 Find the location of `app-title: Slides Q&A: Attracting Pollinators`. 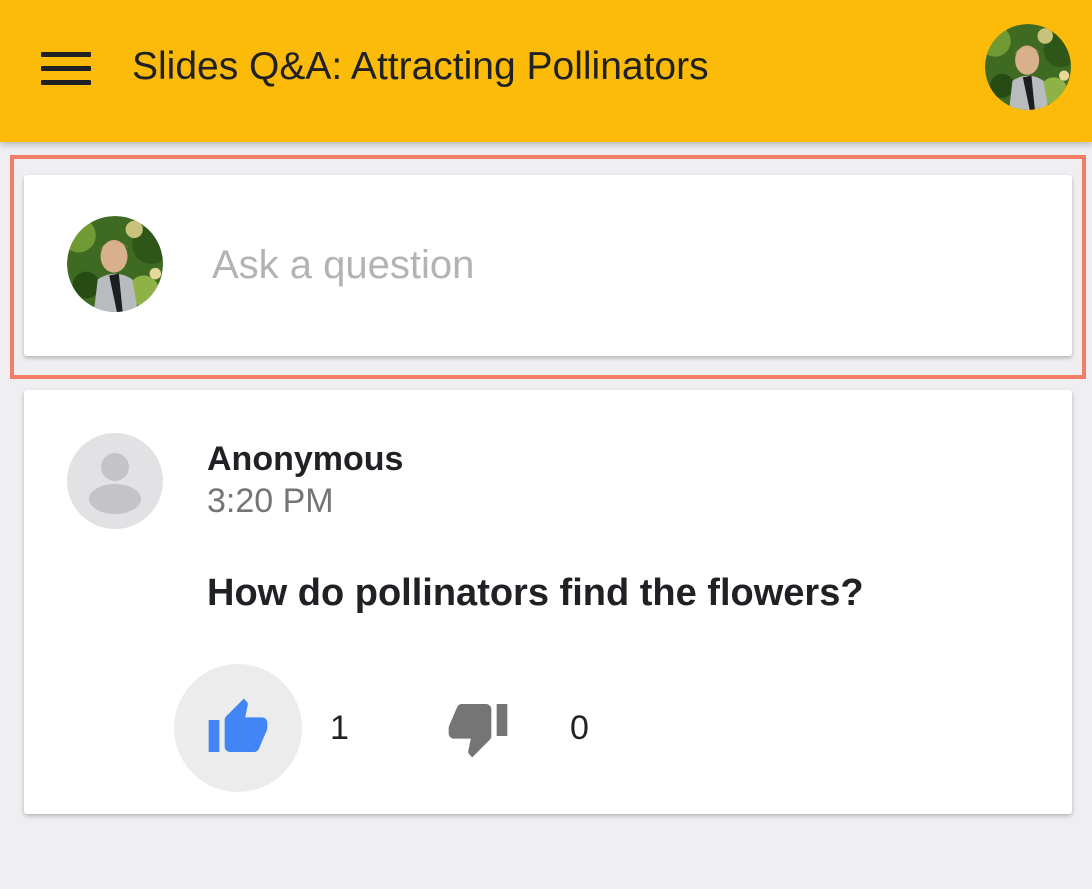

app-title: Slides Q&A: Attracting Pollinators is located at coordinates (420, 66).